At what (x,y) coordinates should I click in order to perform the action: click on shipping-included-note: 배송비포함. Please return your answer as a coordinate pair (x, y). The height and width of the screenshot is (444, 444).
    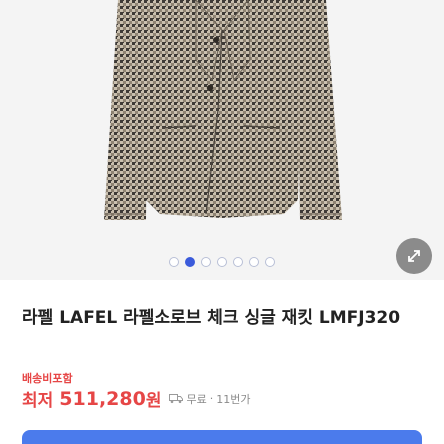
    Looking at the image, I should click on (47, 378).